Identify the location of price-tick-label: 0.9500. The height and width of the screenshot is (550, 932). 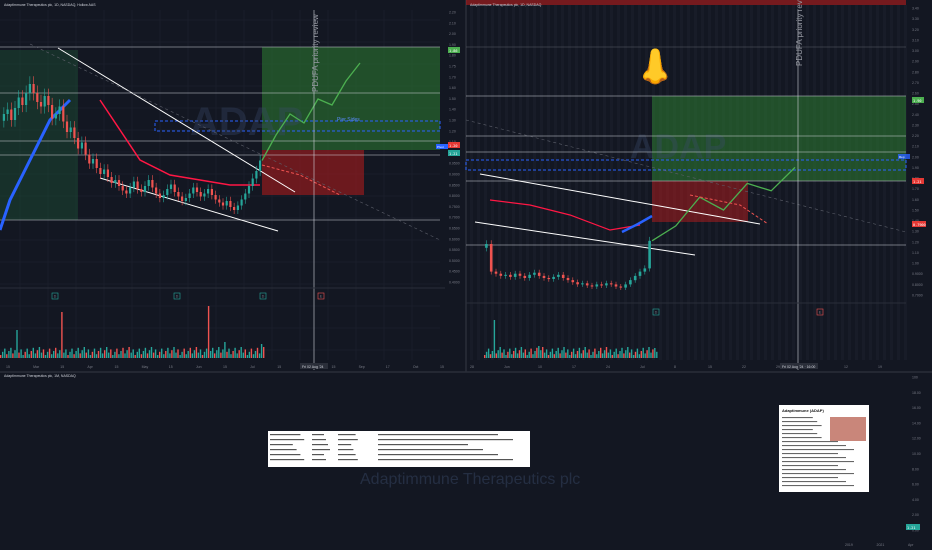
(454, 164).